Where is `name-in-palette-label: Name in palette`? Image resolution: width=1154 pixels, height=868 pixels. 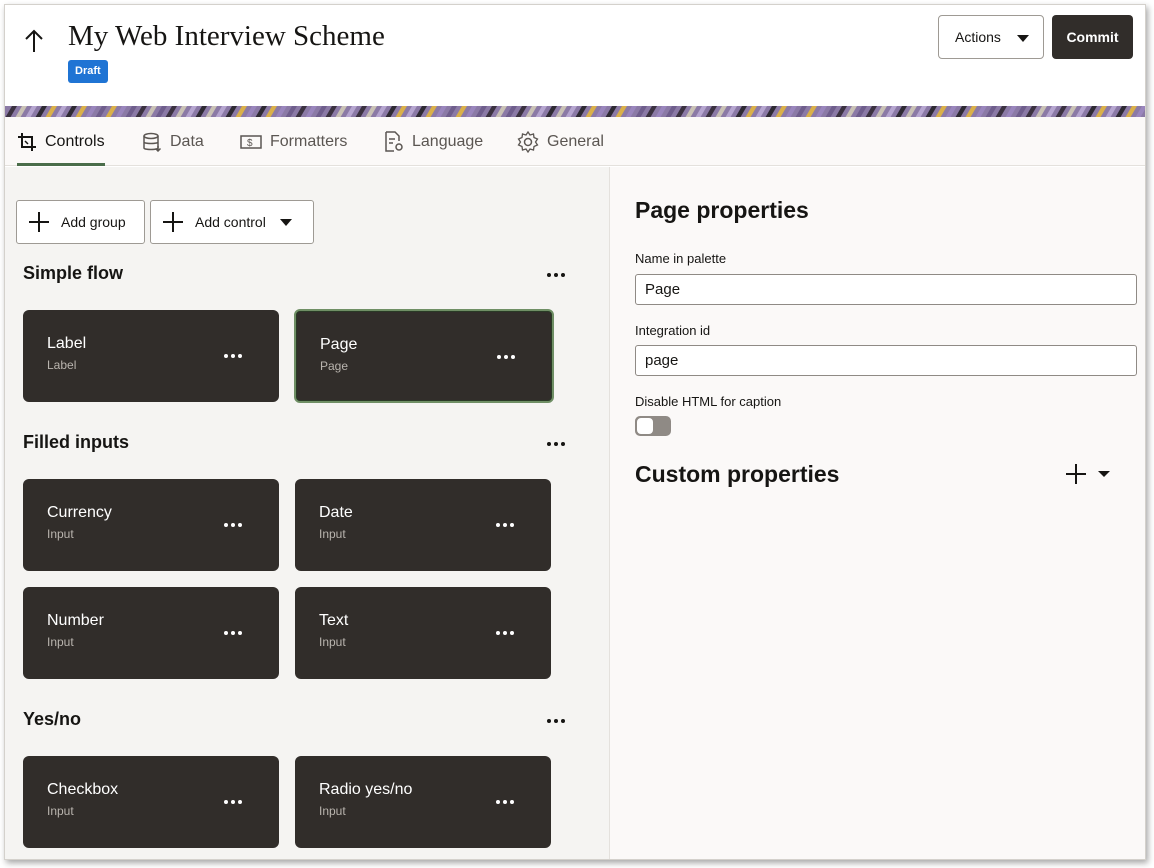
name-in-palette-label: Name in palette is located at coordinates (681, 258).